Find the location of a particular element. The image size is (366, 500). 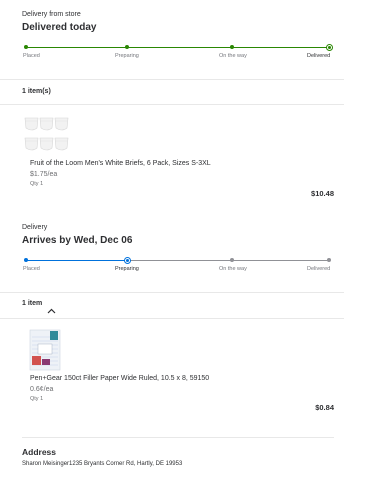

step-dot-delivered-current is located at coordinates (329, 47).